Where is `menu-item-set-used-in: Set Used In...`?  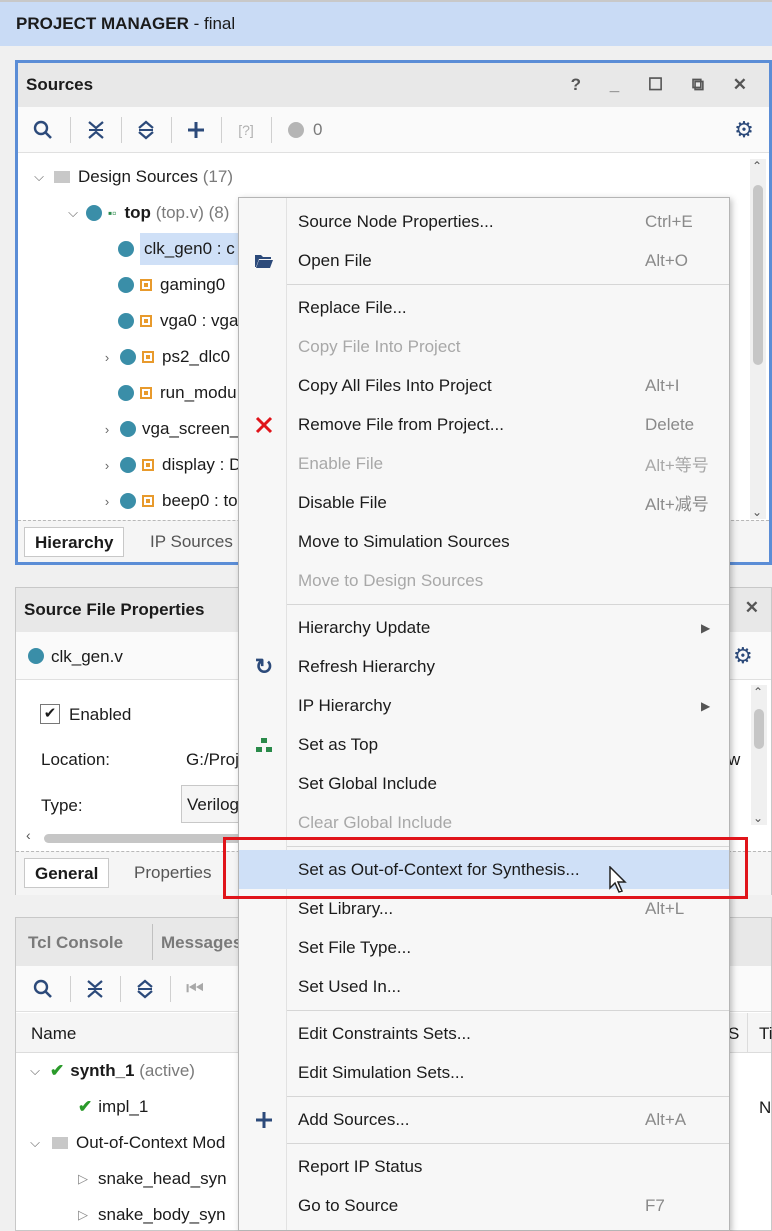
menu-item-set-used-in: Set Used In... is located at coordinates (484, 986).